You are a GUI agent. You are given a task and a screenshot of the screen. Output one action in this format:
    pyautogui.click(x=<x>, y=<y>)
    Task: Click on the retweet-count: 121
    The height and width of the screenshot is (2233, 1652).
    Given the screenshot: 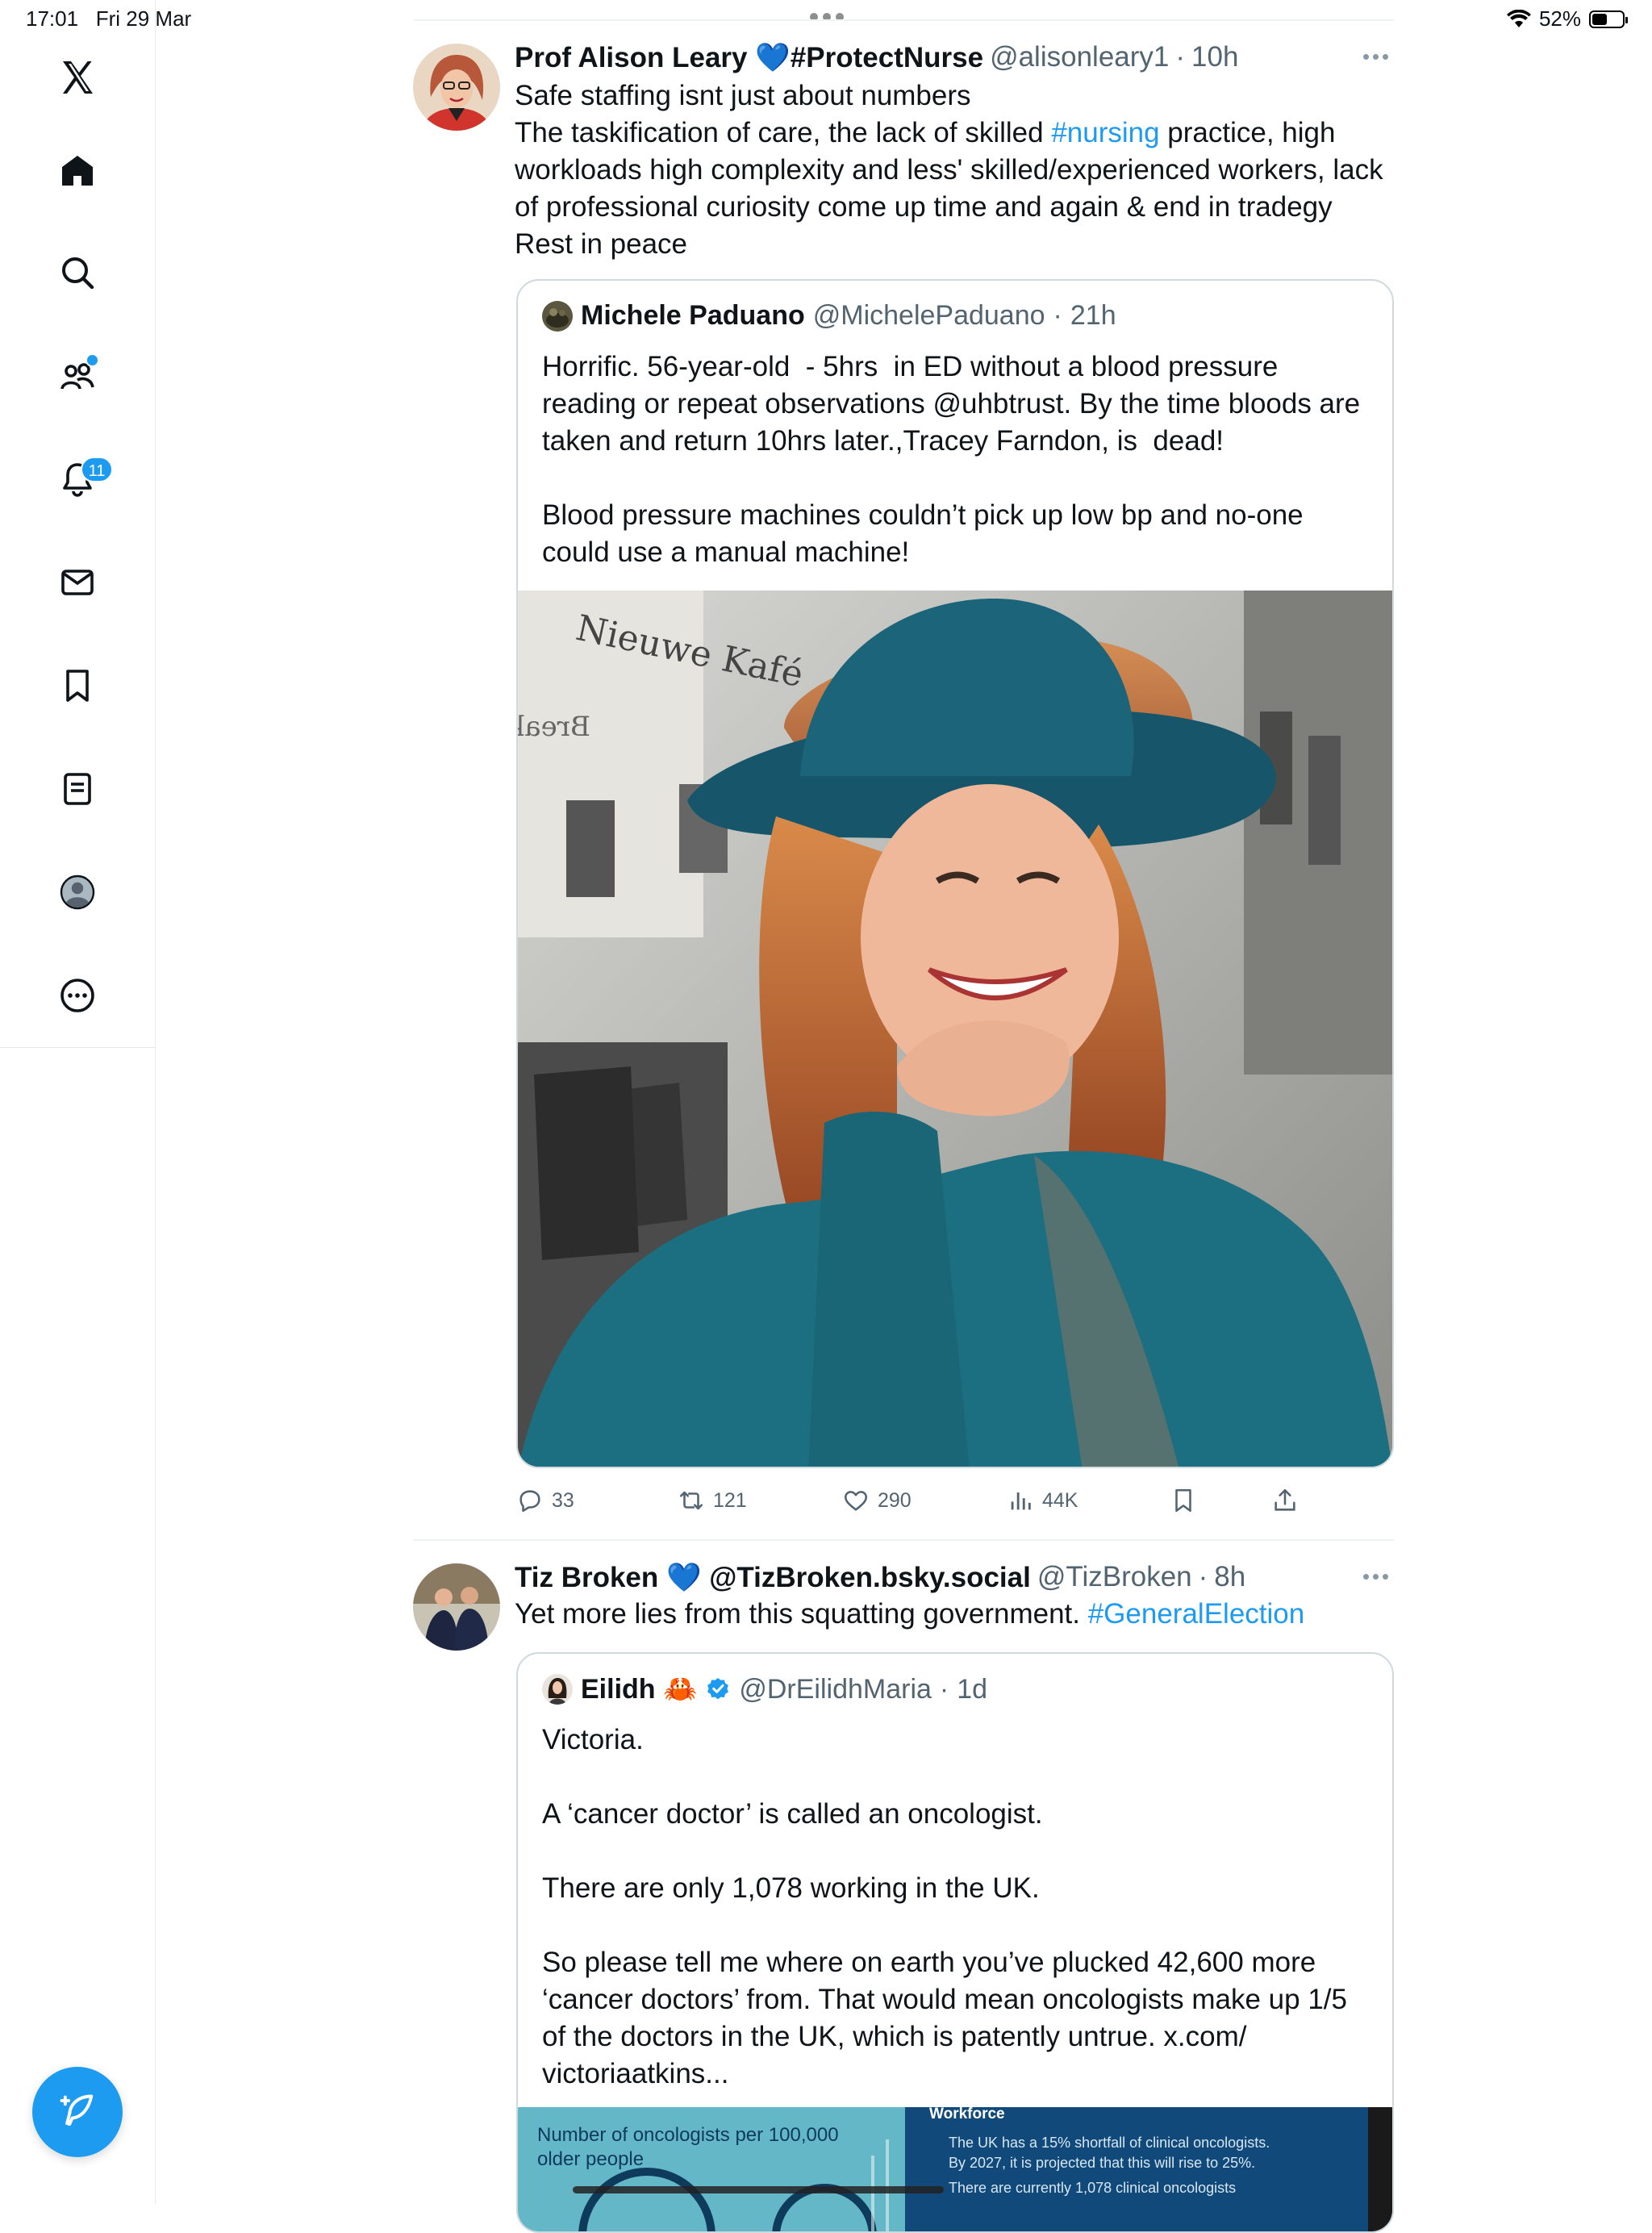 What is the action you would take?
    pyautogui.click(x=730, y=1500)
    